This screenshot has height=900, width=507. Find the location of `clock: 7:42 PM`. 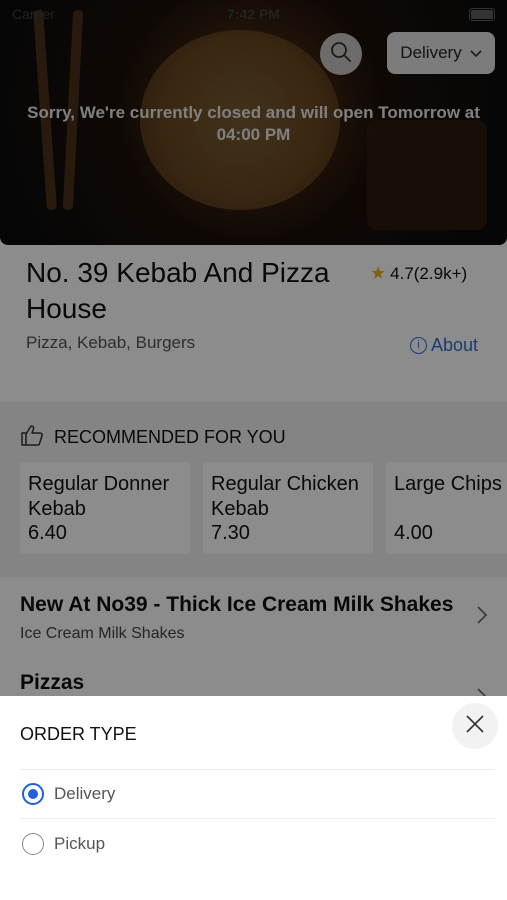

clock: 7:42 PM is located at coordinates (253, 14).